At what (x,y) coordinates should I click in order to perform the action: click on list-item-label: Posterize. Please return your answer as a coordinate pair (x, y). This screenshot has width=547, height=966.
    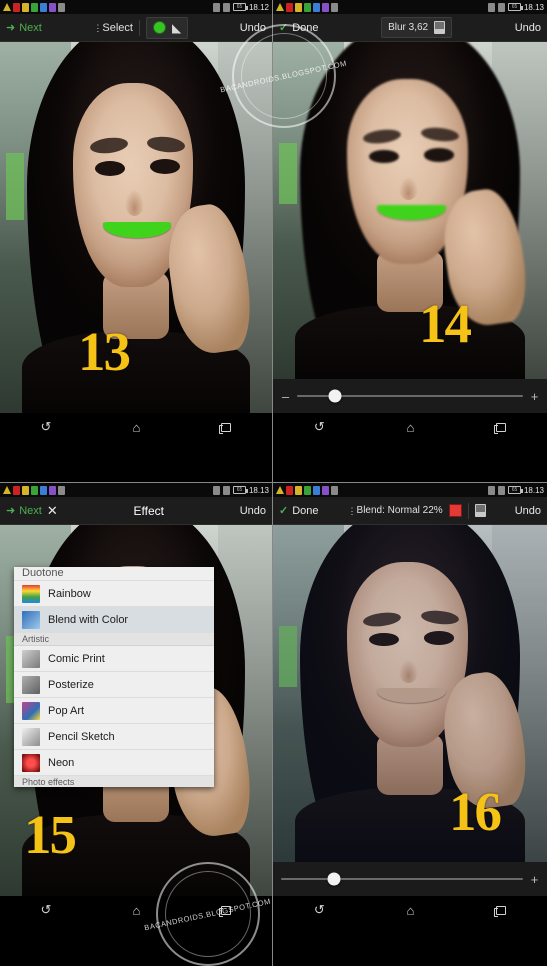
    Looking at the image, I should click on (71, 684).